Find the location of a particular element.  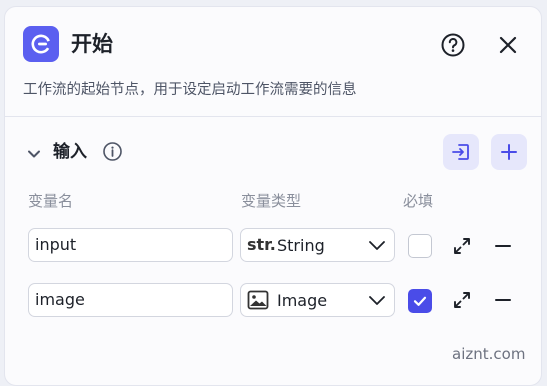

column-header-required: 必填 is located at coordinates (418, 201).